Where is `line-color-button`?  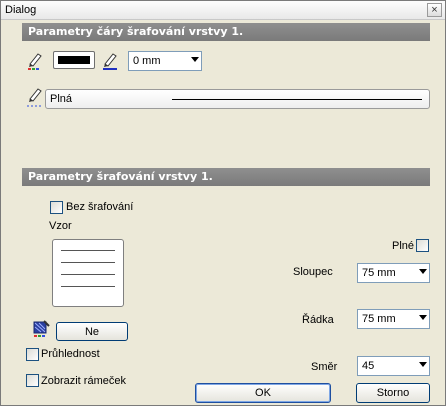 line-color-button is located at coordinates (74, 60).